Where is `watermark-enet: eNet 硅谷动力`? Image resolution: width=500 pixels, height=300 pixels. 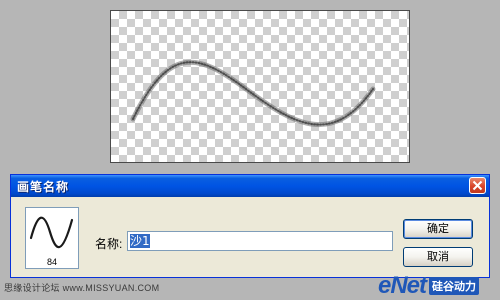
watermark-enet: eNet 硅谷动力 is located at coordinates (429, 285).